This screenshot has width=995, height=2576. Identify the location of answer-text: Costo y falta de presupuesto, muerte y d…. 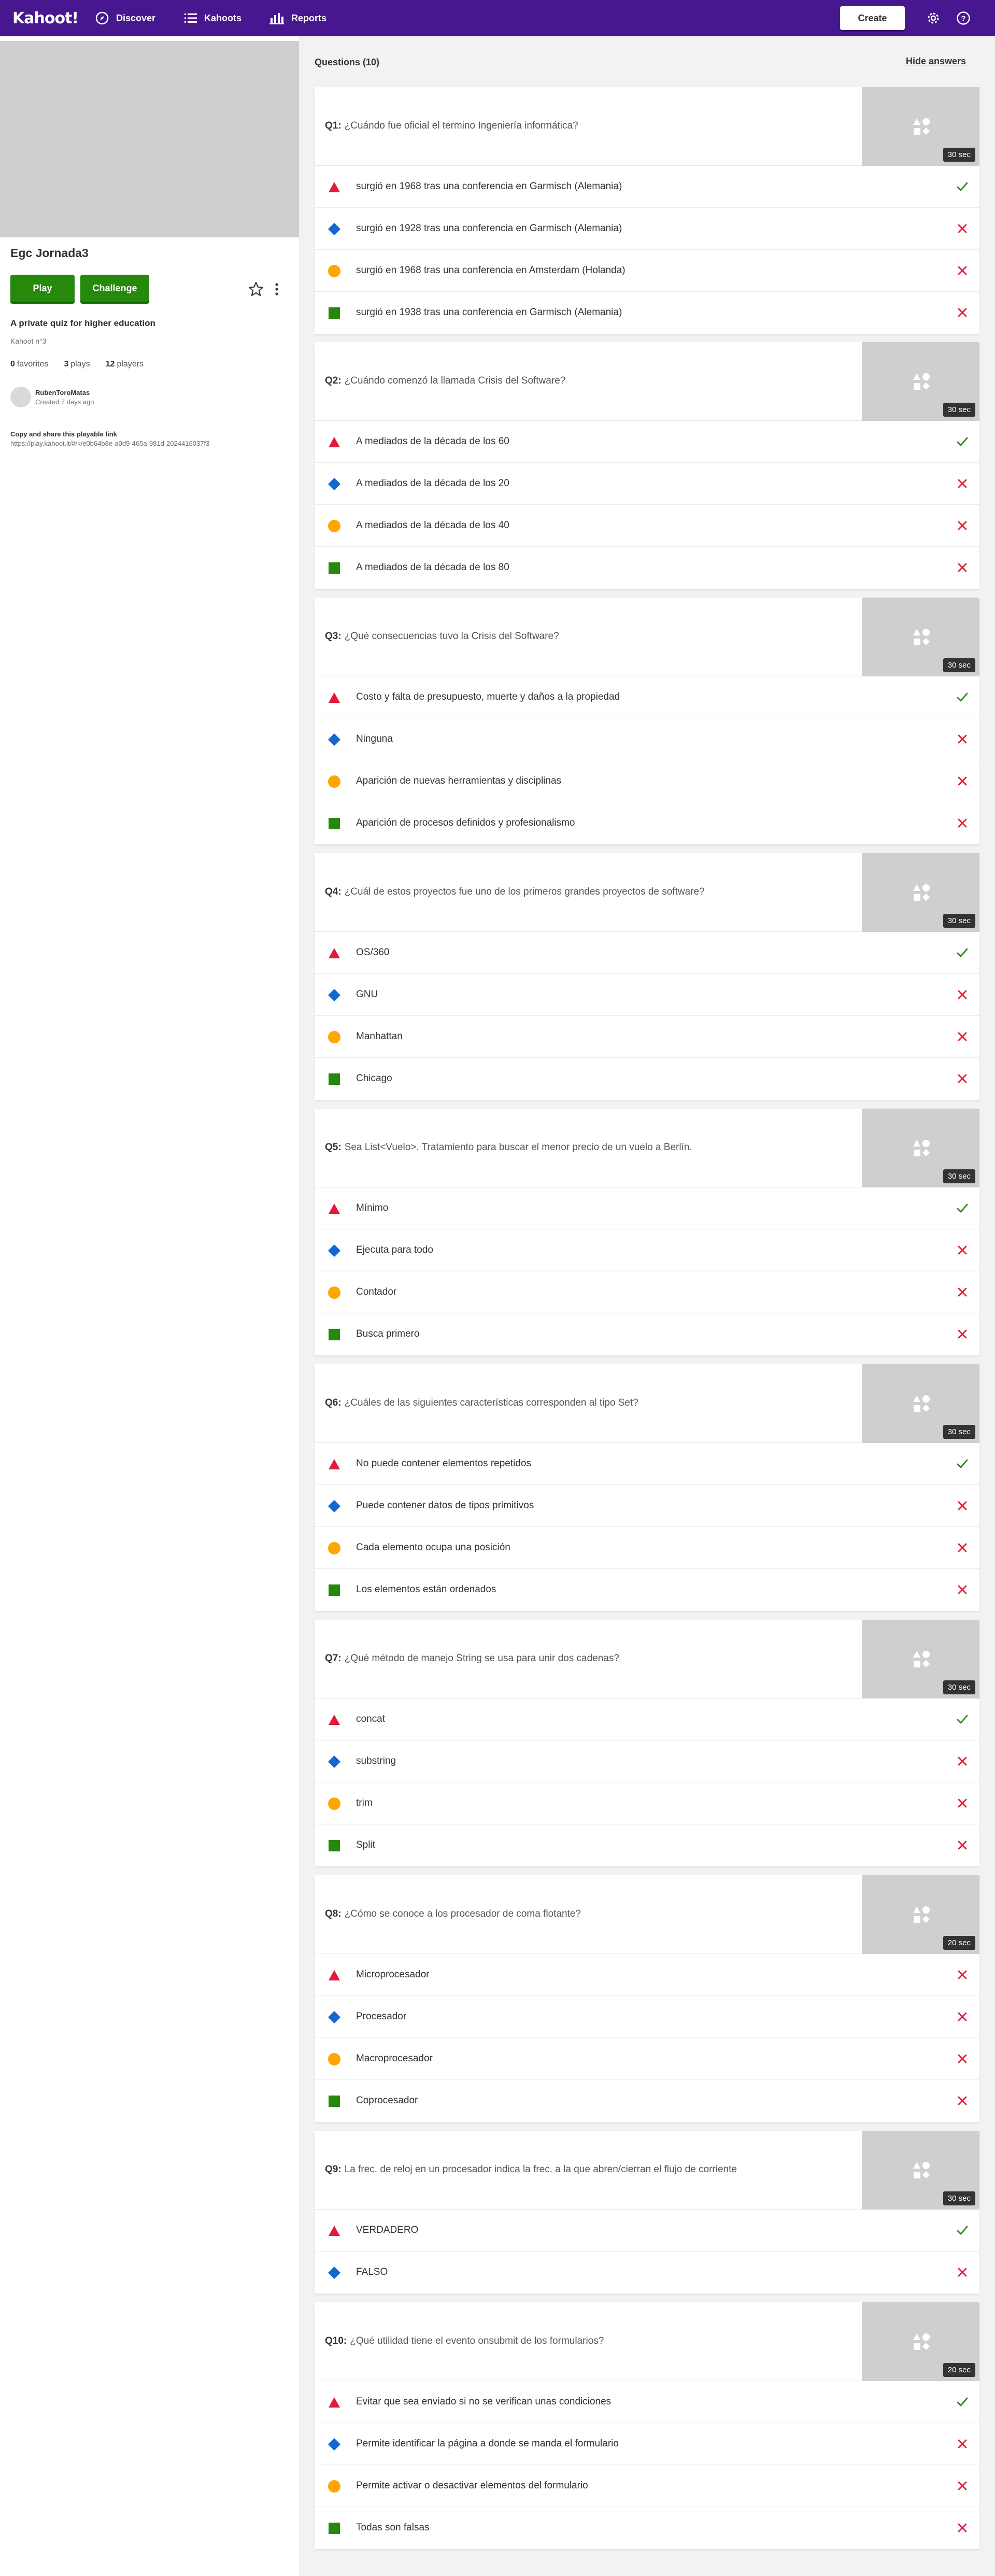
(488, 696).